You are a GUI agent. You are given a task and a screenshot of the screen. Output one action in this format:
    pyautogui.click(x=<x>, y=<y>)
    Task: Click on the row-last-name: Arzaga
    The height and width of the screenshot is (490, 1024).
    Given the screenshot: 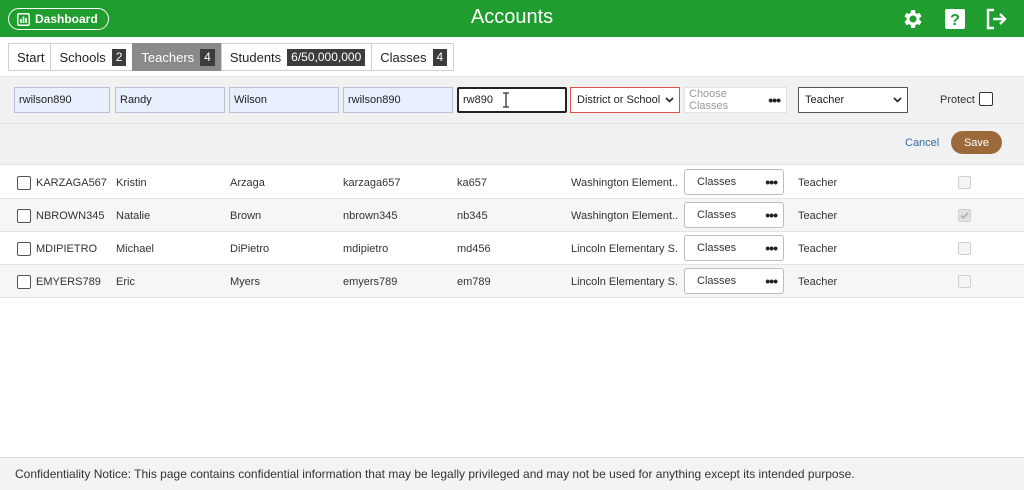 What is the action you would take?
    pyautogui.click(x=247, y=183)
    